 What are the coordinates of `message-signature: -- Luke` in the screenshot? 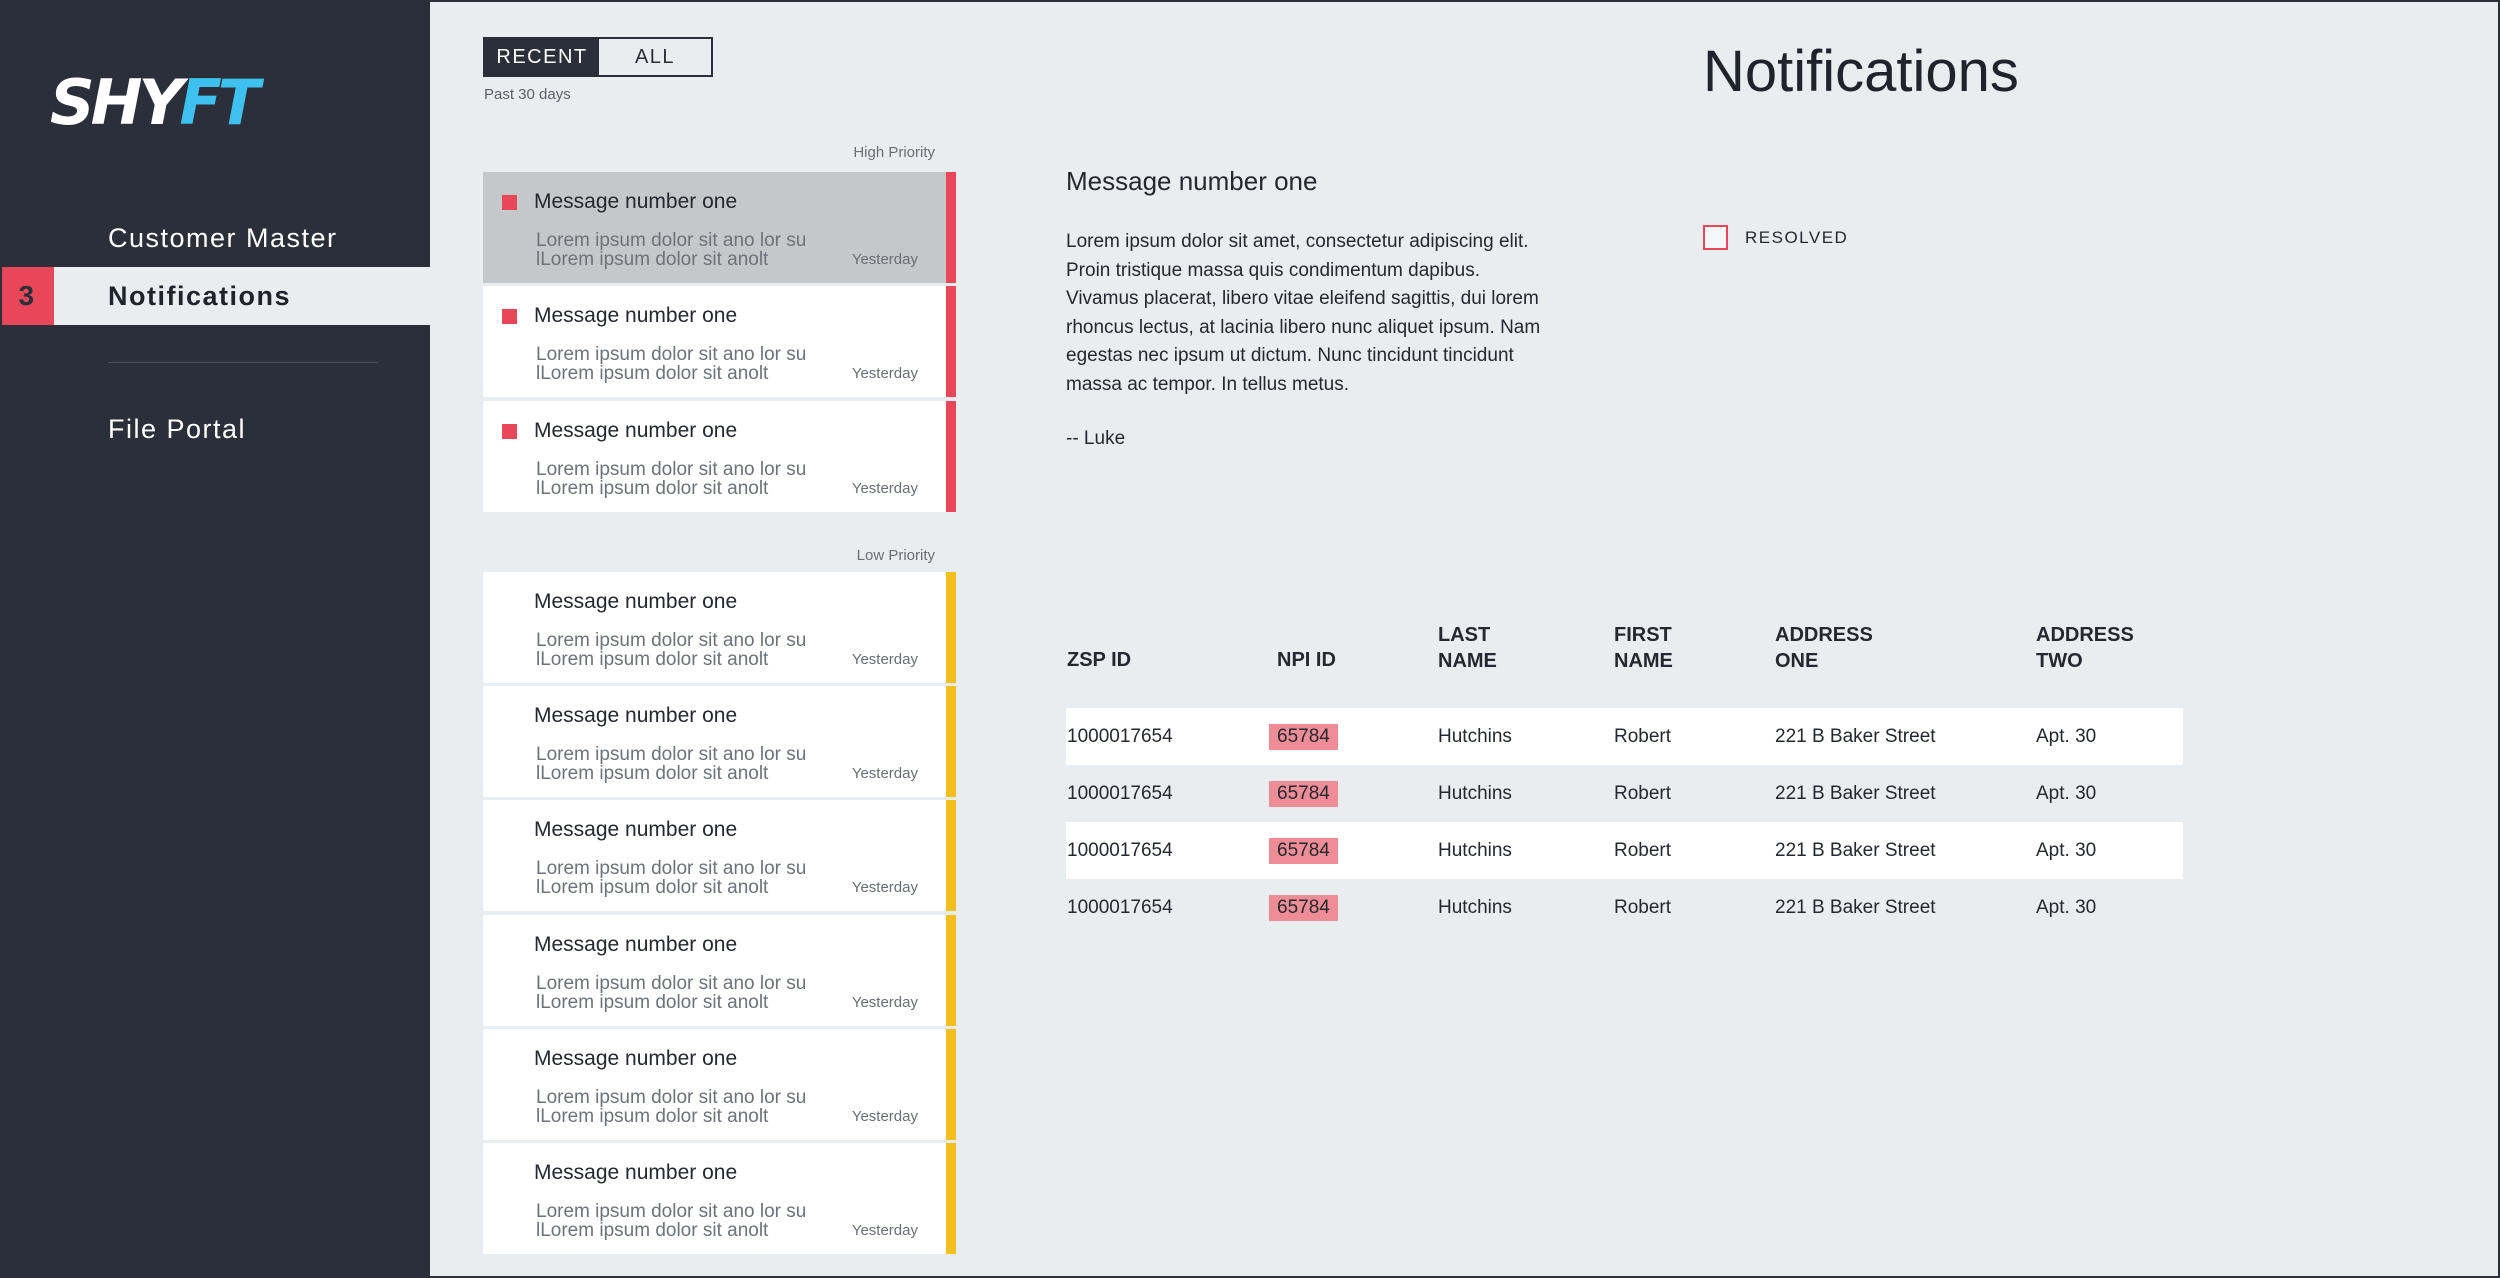 It's located at (1096, 438).